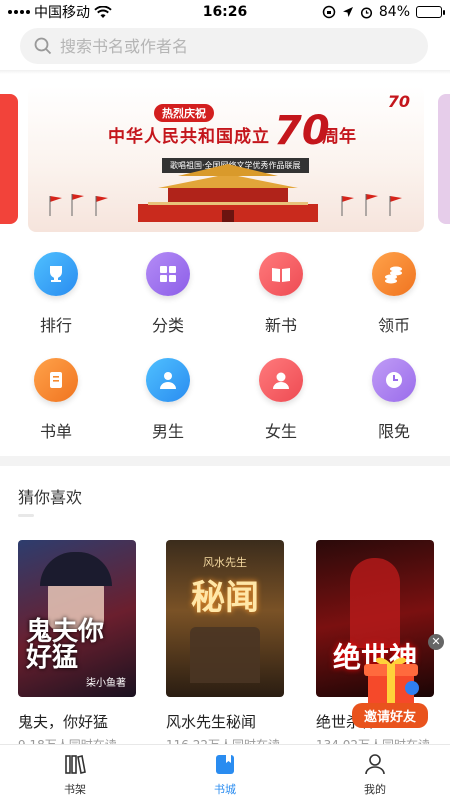  Describe the element at coordinates (366, 12) in the screenshot. I see `alarm-icon` at that location.